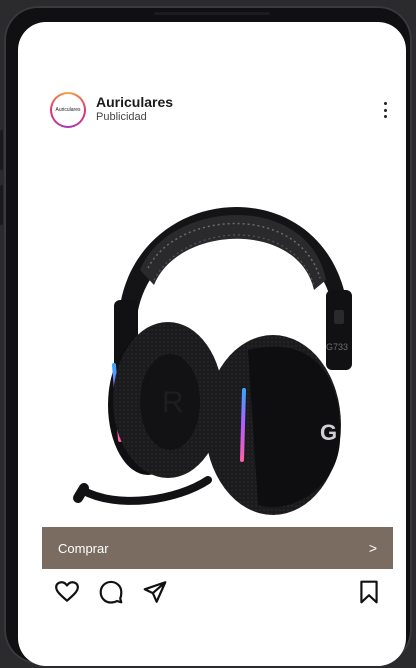  I want to click on post-header: Auriculares Auriculares Publicidad, so click(222, 112).